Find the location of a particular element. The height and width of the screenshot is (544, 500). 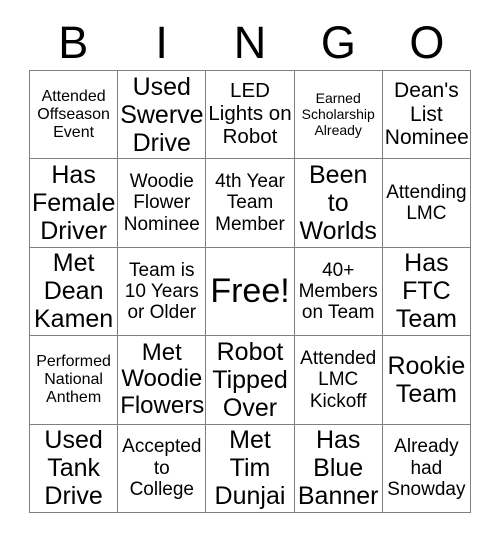

bingo-cell: Has Female Driver is located at coordinates (74, 203).